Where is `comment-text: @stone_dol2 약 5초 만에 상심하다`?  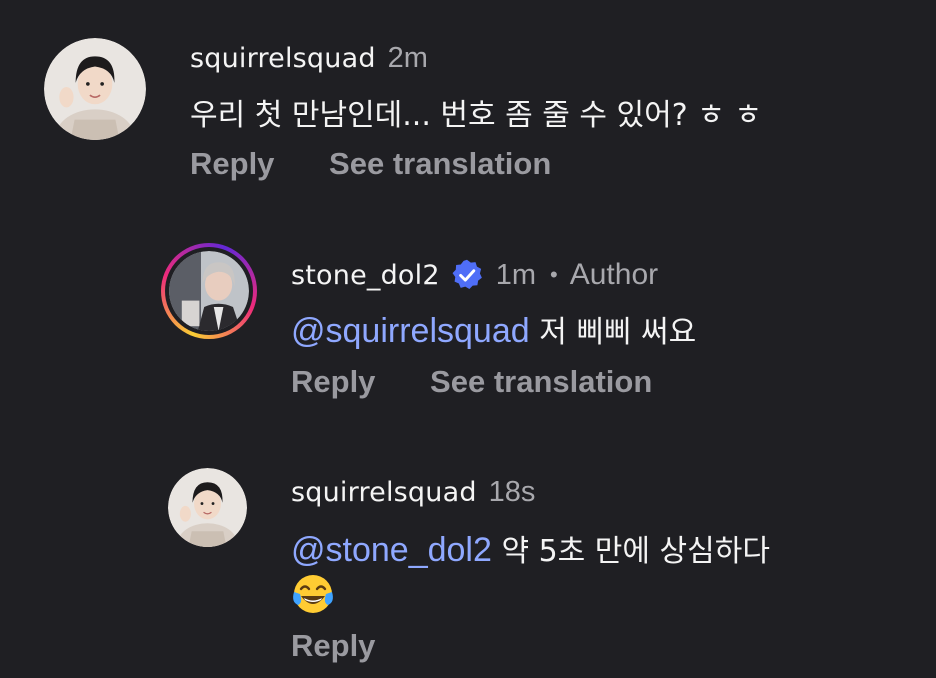 comment-text: @stone_dol2 약 5초 만에 상심하다 is located at coordinates (530, 548).